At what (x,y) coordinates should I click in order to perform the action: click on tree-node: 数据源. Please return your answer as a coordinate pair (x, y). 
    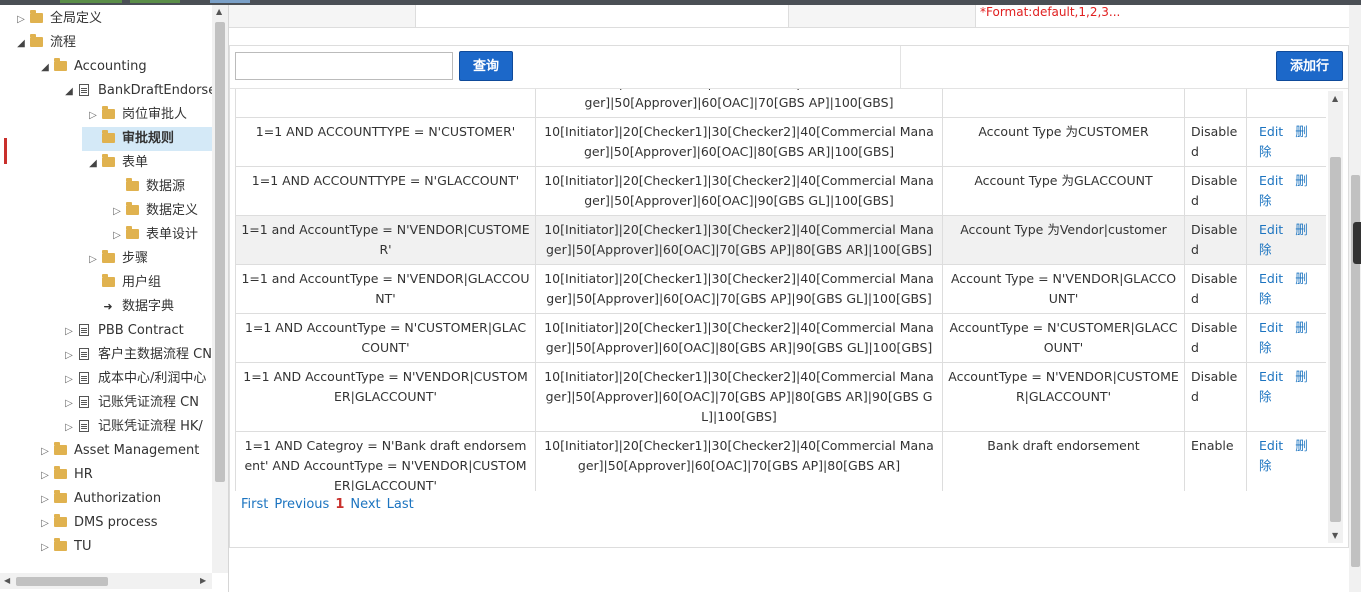
    Looking at the image, I should click on (147, 187).